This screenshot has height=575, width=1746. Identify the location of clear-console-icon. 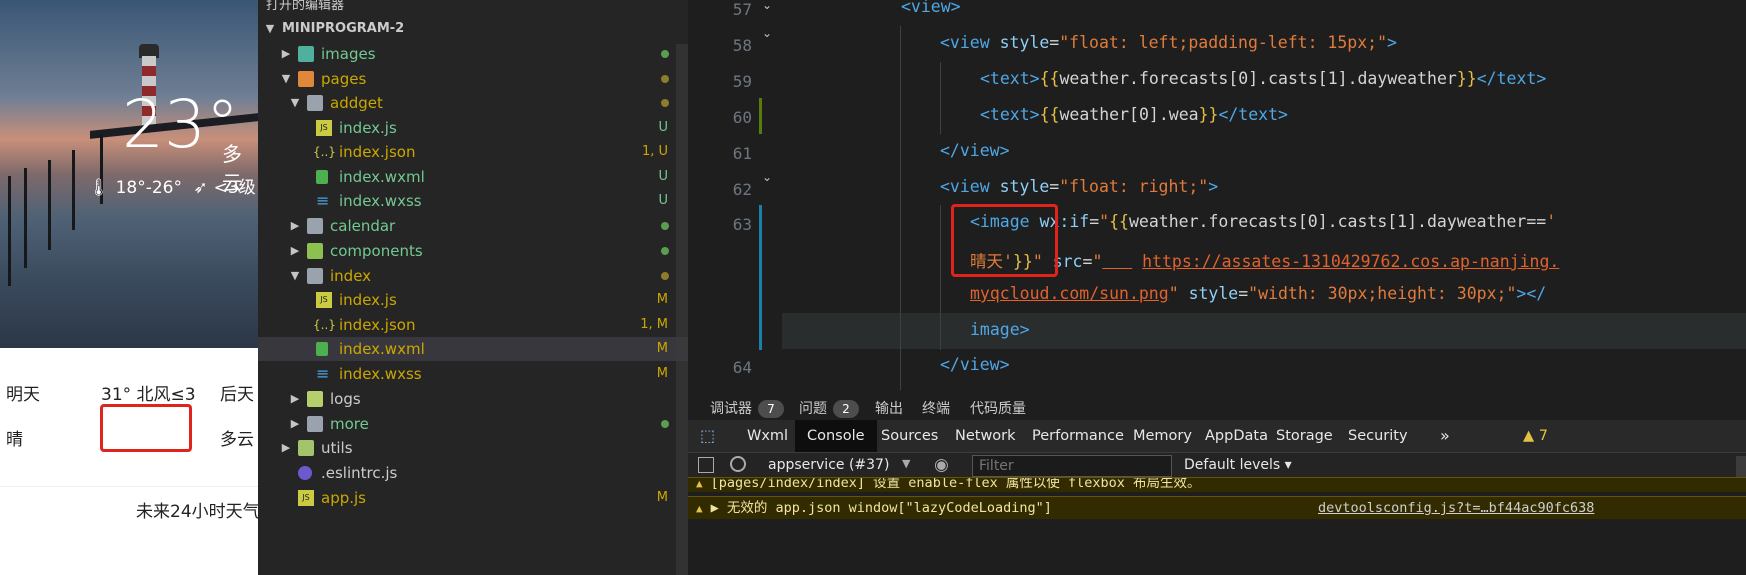
(738, 464).